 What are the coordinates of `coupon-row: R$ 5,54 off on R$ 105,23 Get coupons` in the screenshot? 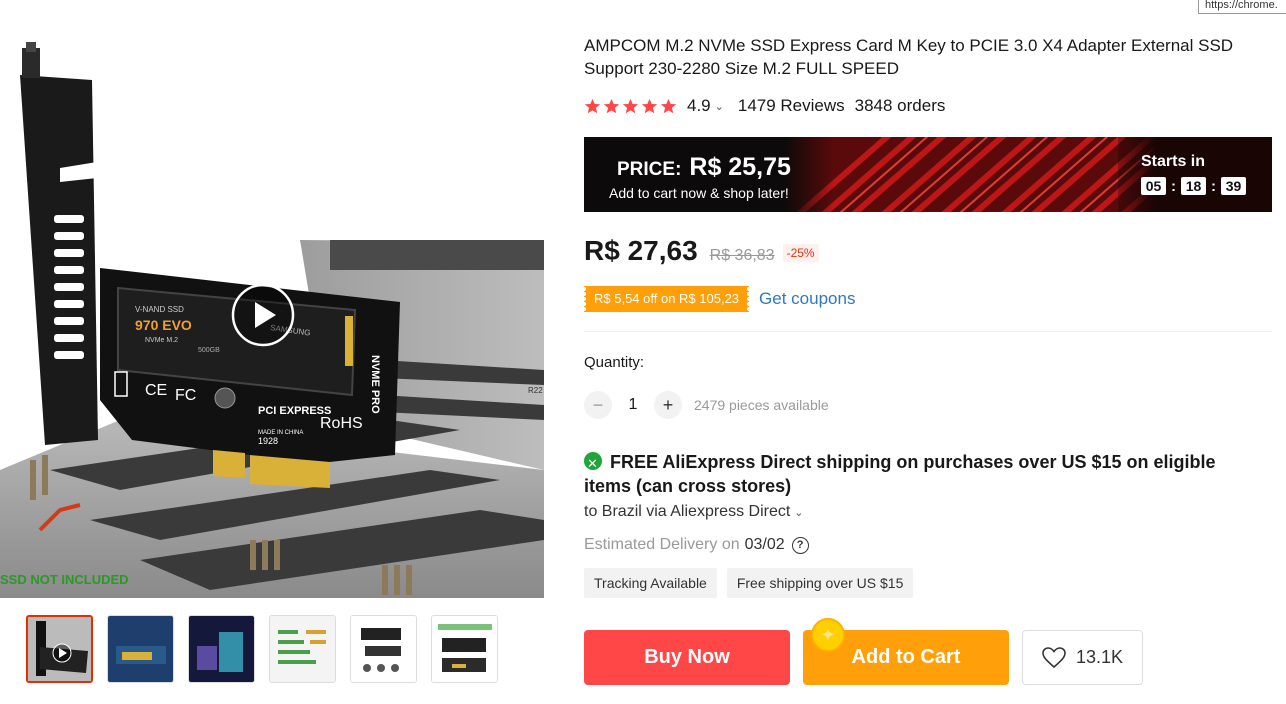 It's located at (718, 299).